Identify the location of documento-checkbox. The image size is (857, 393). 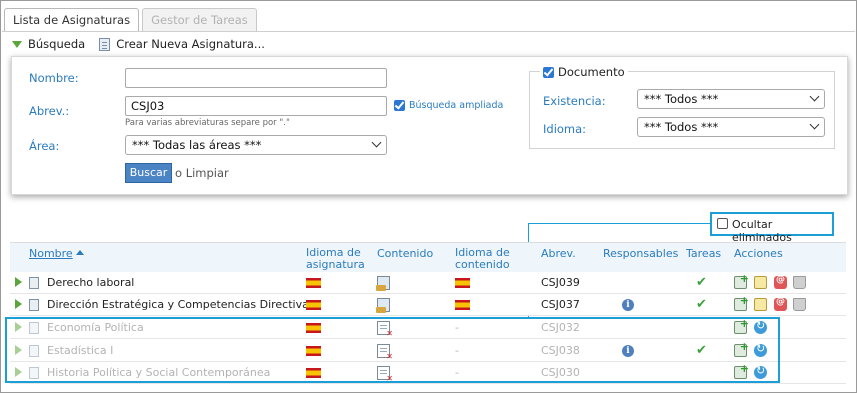
(548, 72).